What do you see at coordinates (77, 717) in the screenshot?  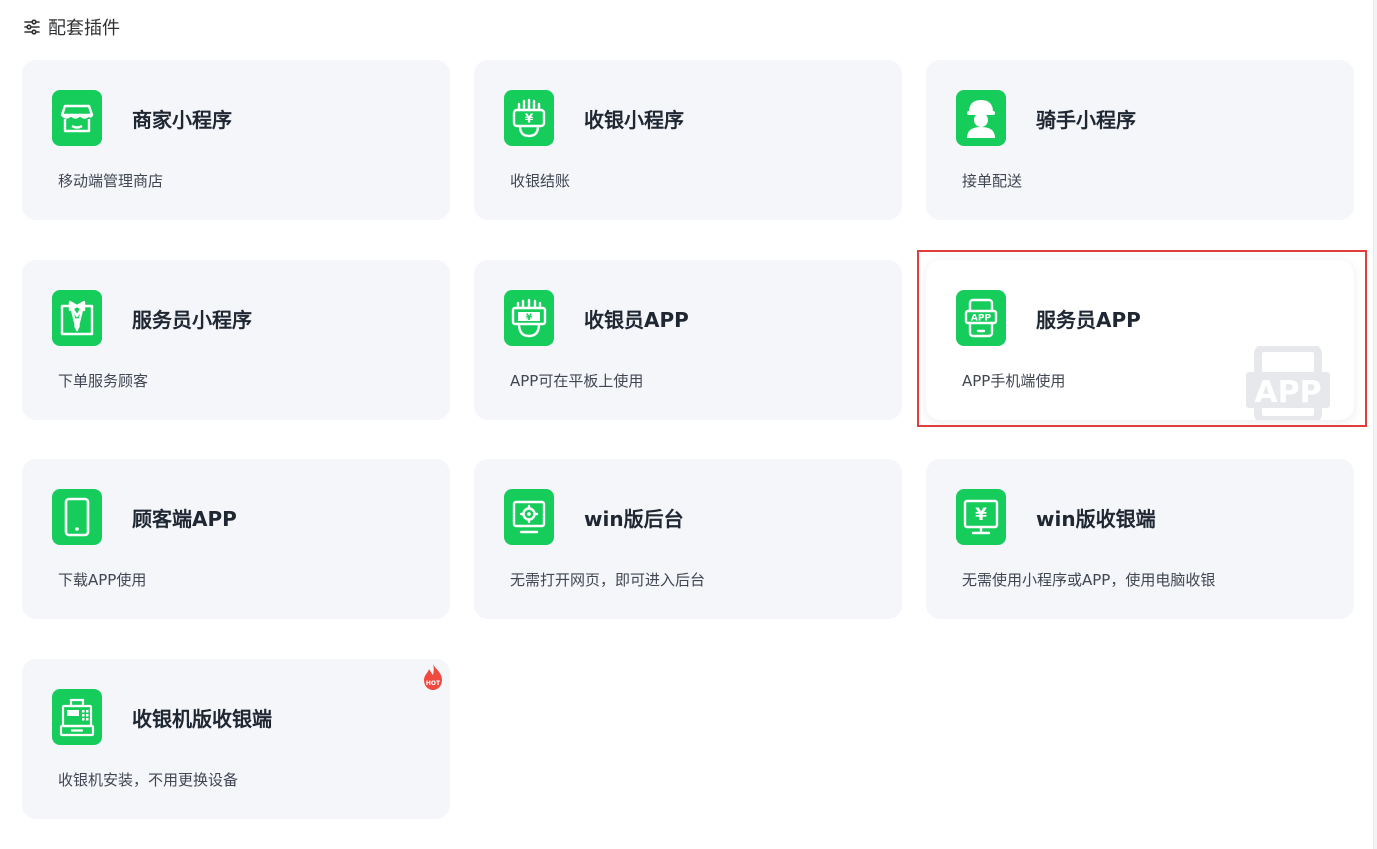 I see `cash-register-icon` at bounding box center [77, 717].